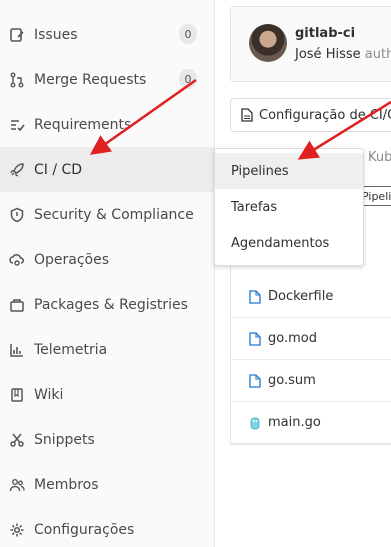 The width and height of the screenshot is (391, 547). I want to click on ci-config-button: Configuração de CI/CD, so click(310, 115).